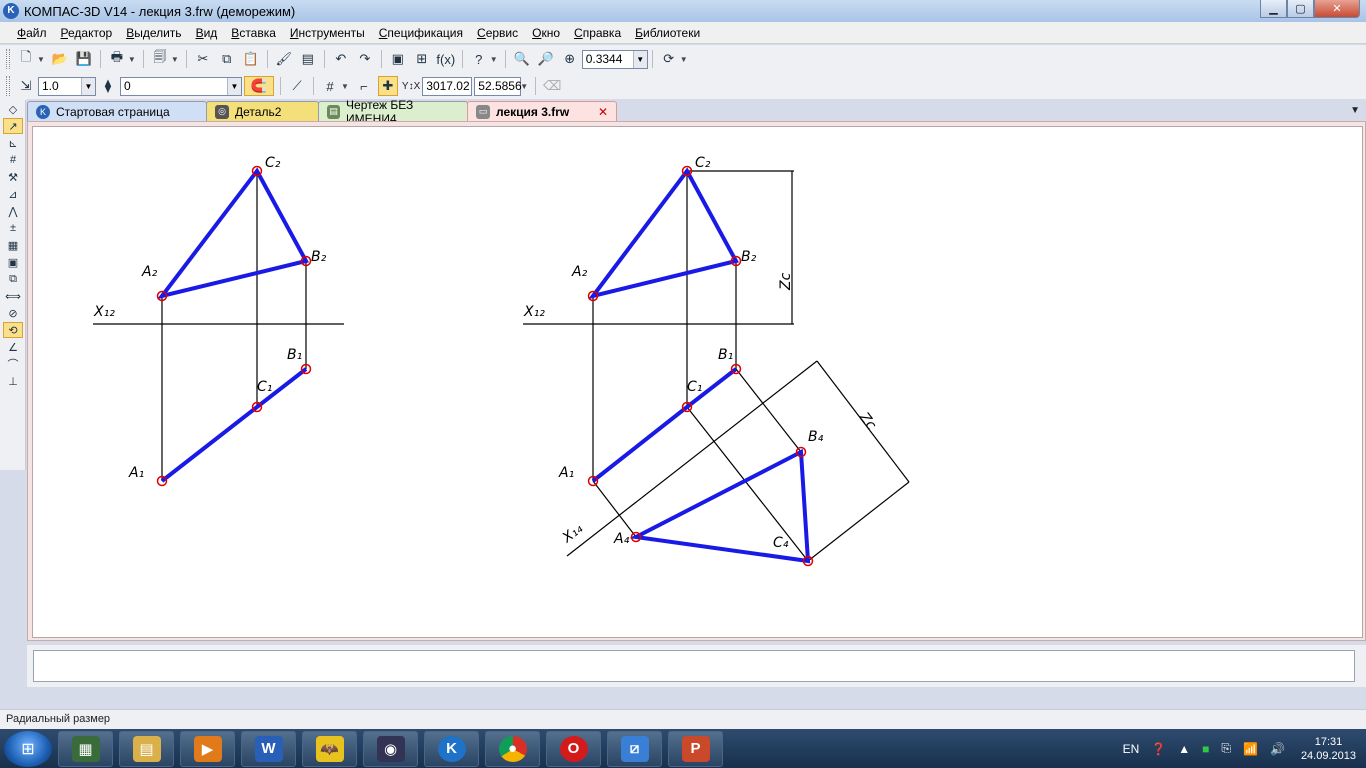  I want to click on snap-step-icon: ⇲, so click(26, 86).